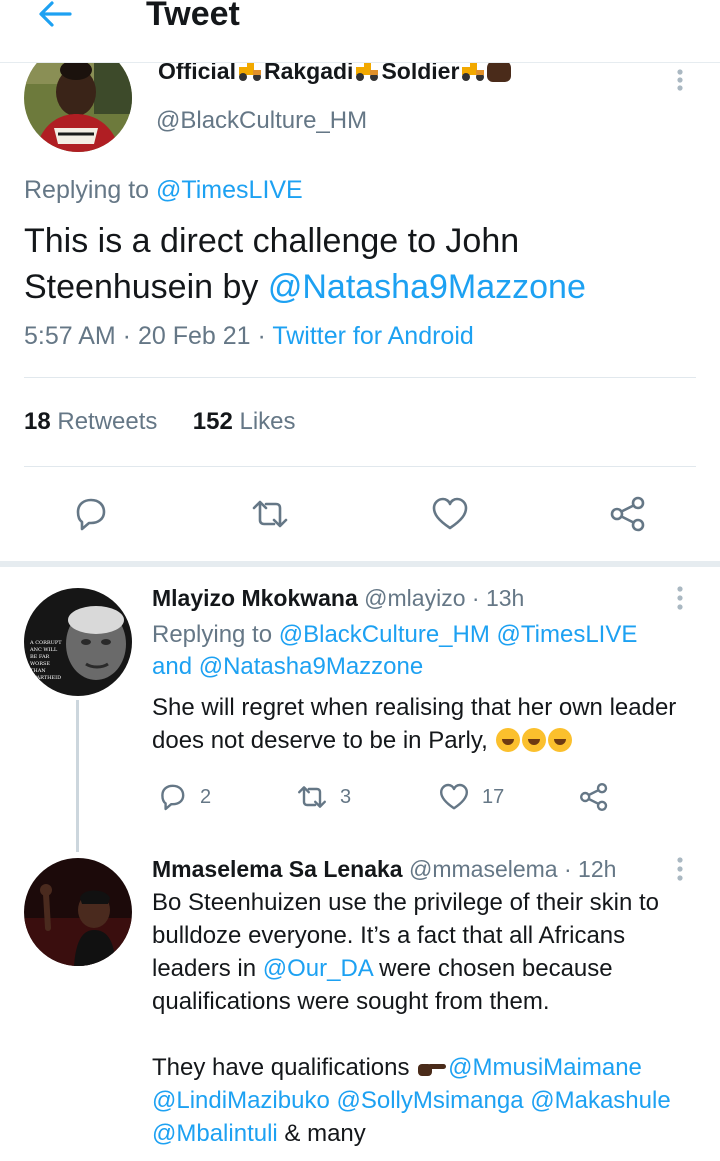 This screenshot has width=720, height=1161. I want to click on tweet-date: 20 Feb 21, so click(194, 336).